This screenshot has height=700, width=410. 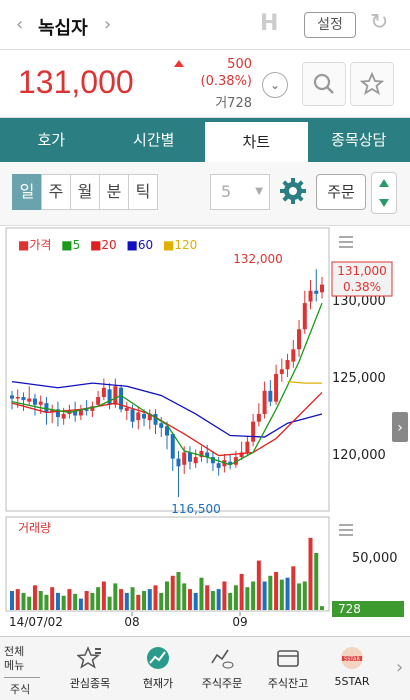 I want to click on tab-consult: 종목상담, so click(x=359, y=140).